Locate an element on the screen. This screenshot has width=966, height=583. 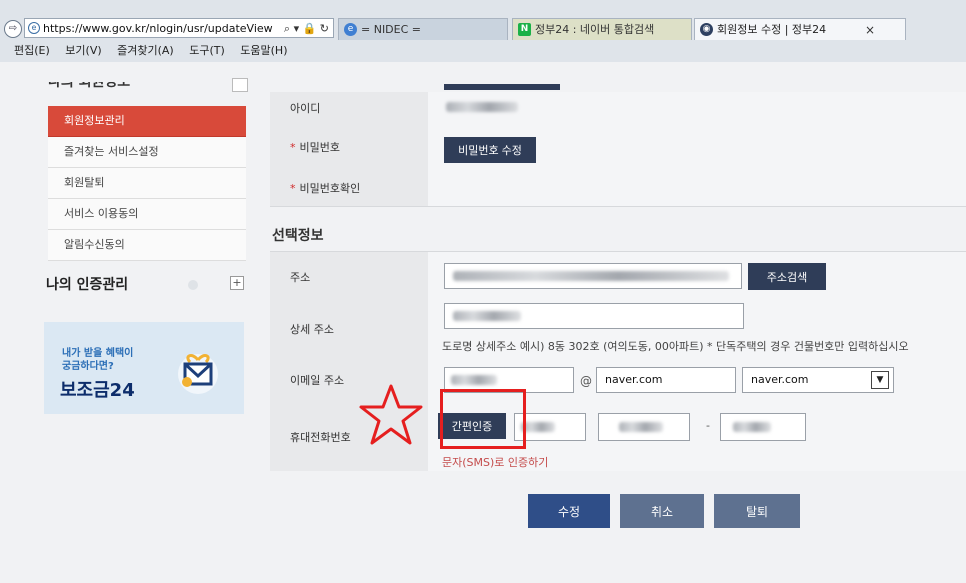
sidebar-menu: 회원정보관리 즐겨찾는 서비스설정 회원탈퇴 서비스 이용동의 알림수신동의 is located at coordinates (147, 183).